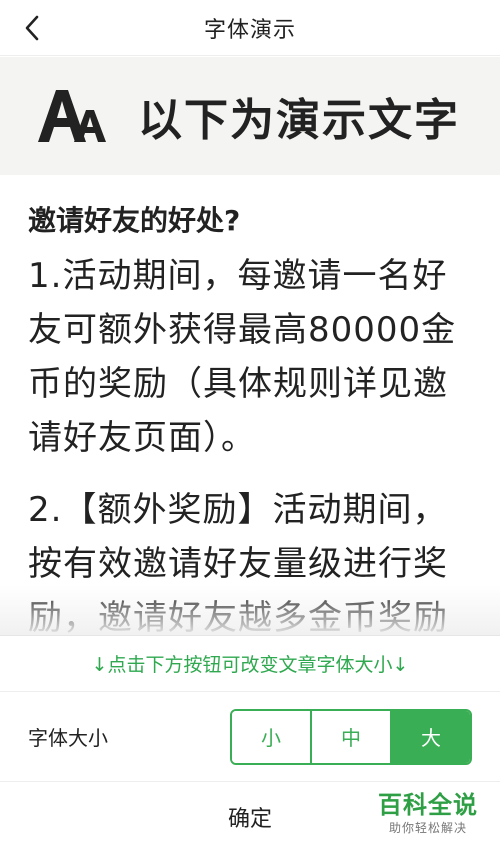 Image resolution: width=500 pixels, height=852 pixels. What do you see at coordinates (68, 738) in the screenshot?
I see `font-size-label: 字体大小` at bounding box center [68, 738].